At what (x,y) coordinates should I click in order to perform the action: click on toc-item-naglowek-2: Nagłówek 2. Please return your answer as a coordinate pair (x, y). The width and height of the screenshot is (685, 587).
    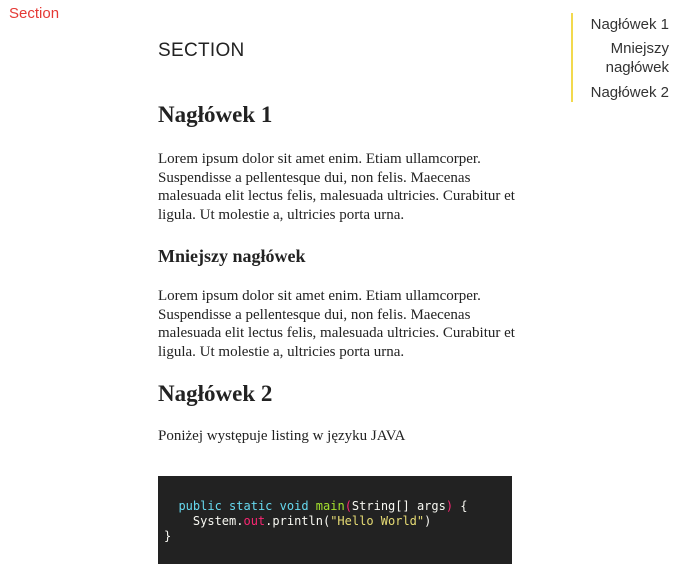
    Looking at the image, I should click on (621, 91).